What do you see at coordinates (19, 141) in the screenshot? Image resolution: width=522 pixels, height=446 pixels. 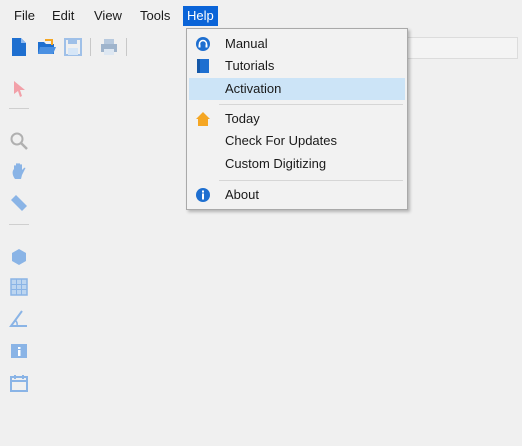 I see `zoom-icon` at bounding box center [19, 141].